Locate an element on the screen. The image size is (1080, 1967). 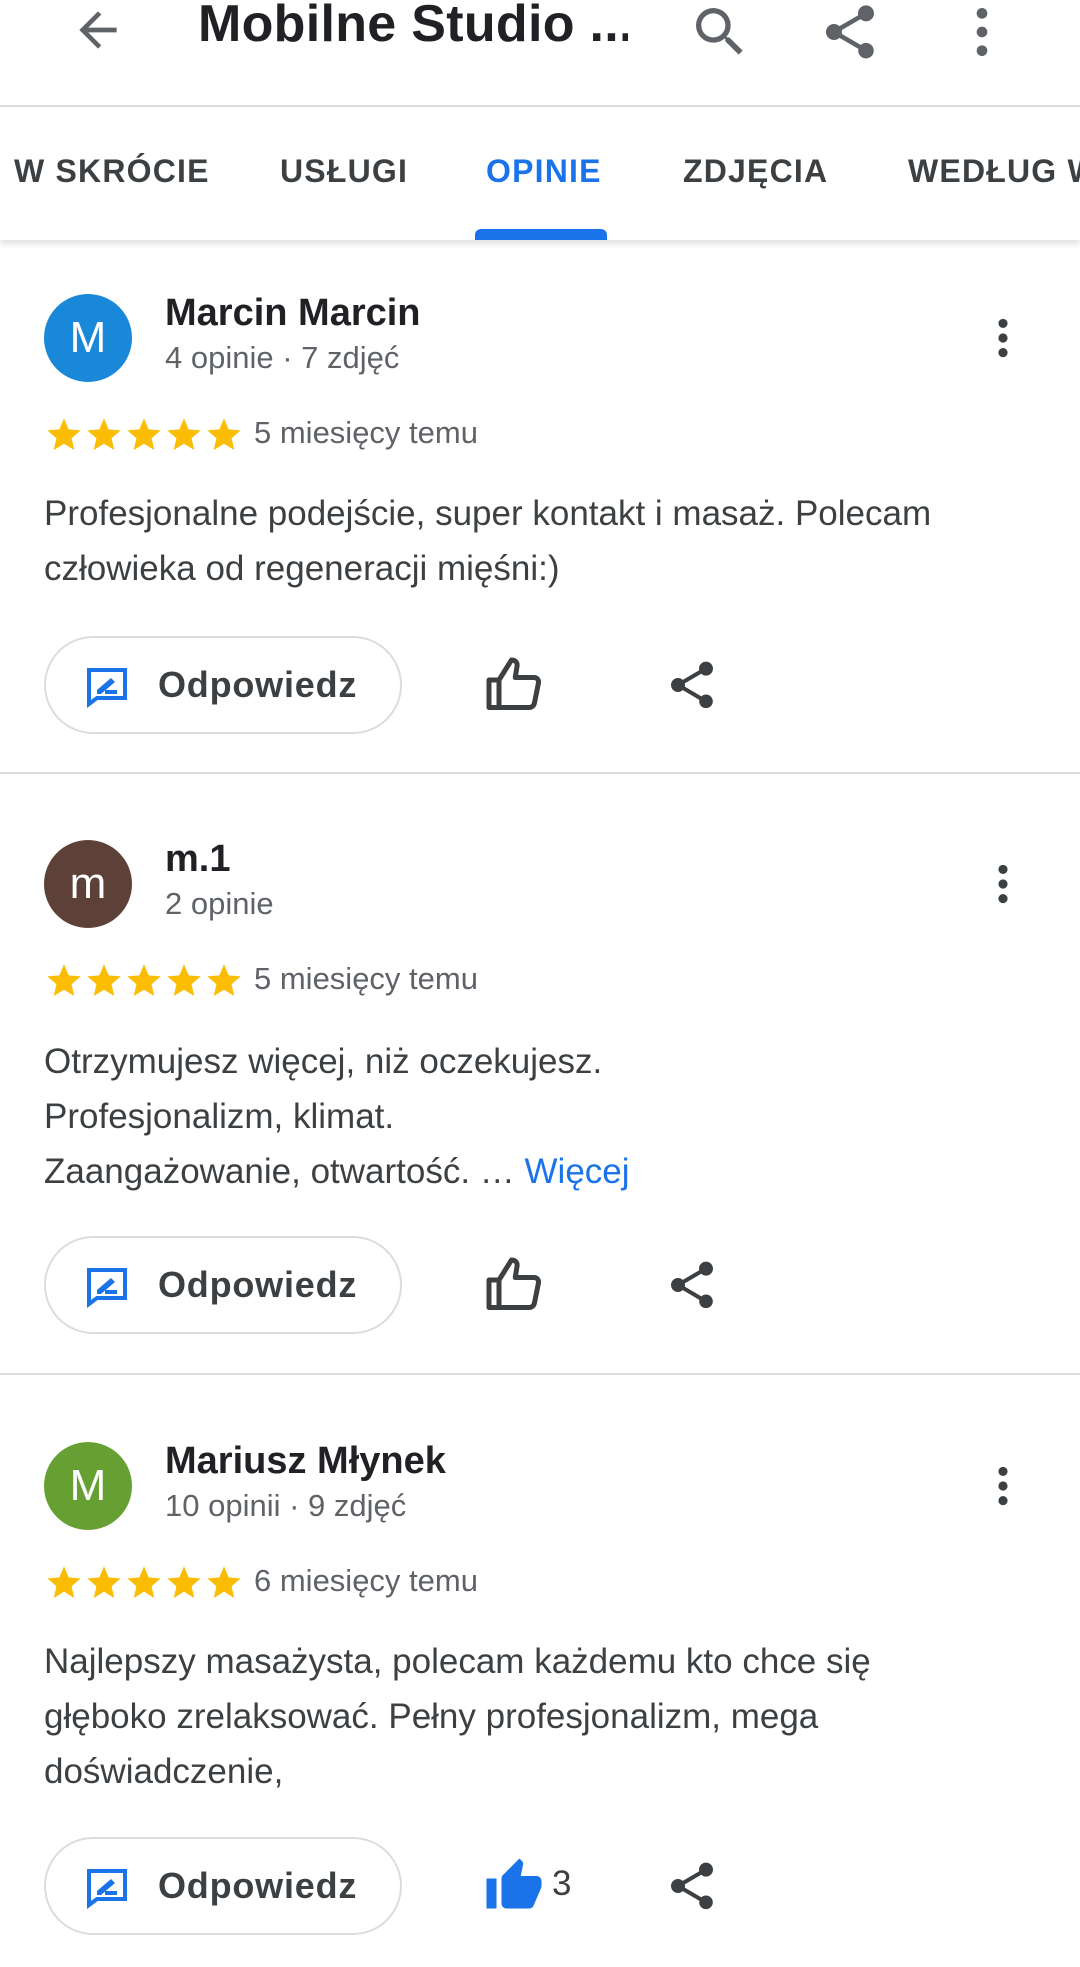
more-link: Więcej is located at coordinates (577, 1171).